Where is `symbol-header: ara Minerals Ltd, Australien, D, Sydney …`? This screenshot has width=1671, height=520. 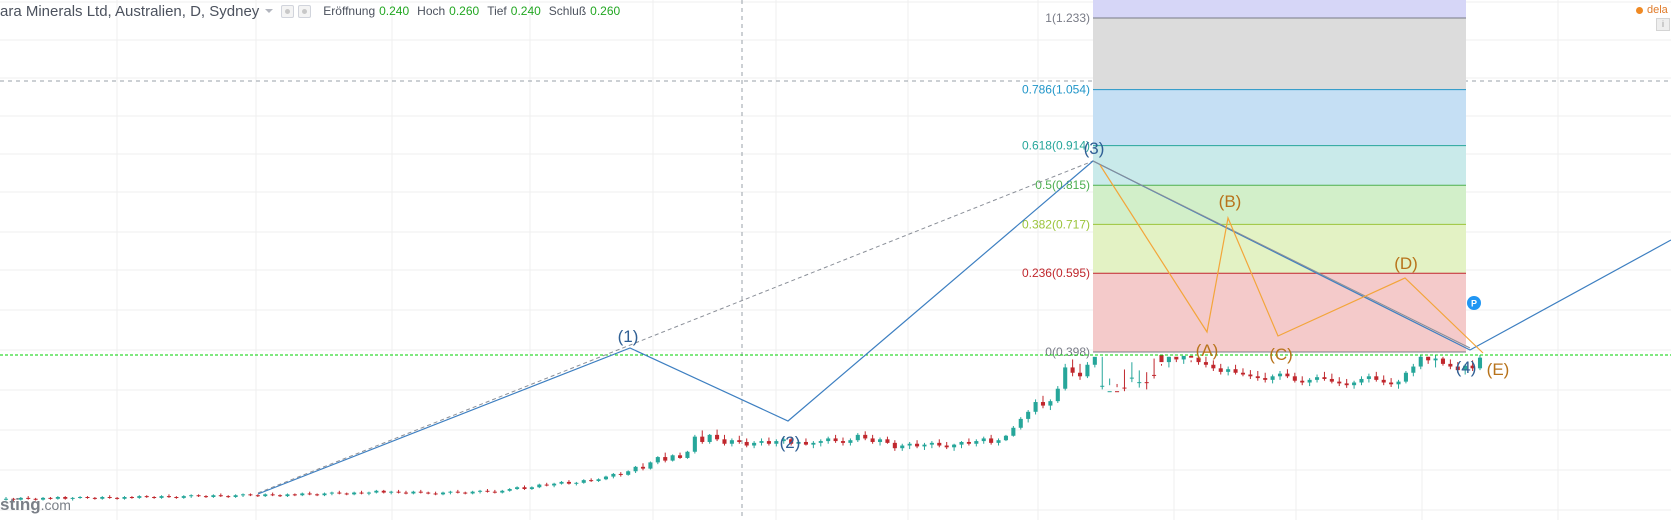
symbol-header: ara Minerals Ltd, Australien, D, Sydney … is located at coordinates (550, 11).